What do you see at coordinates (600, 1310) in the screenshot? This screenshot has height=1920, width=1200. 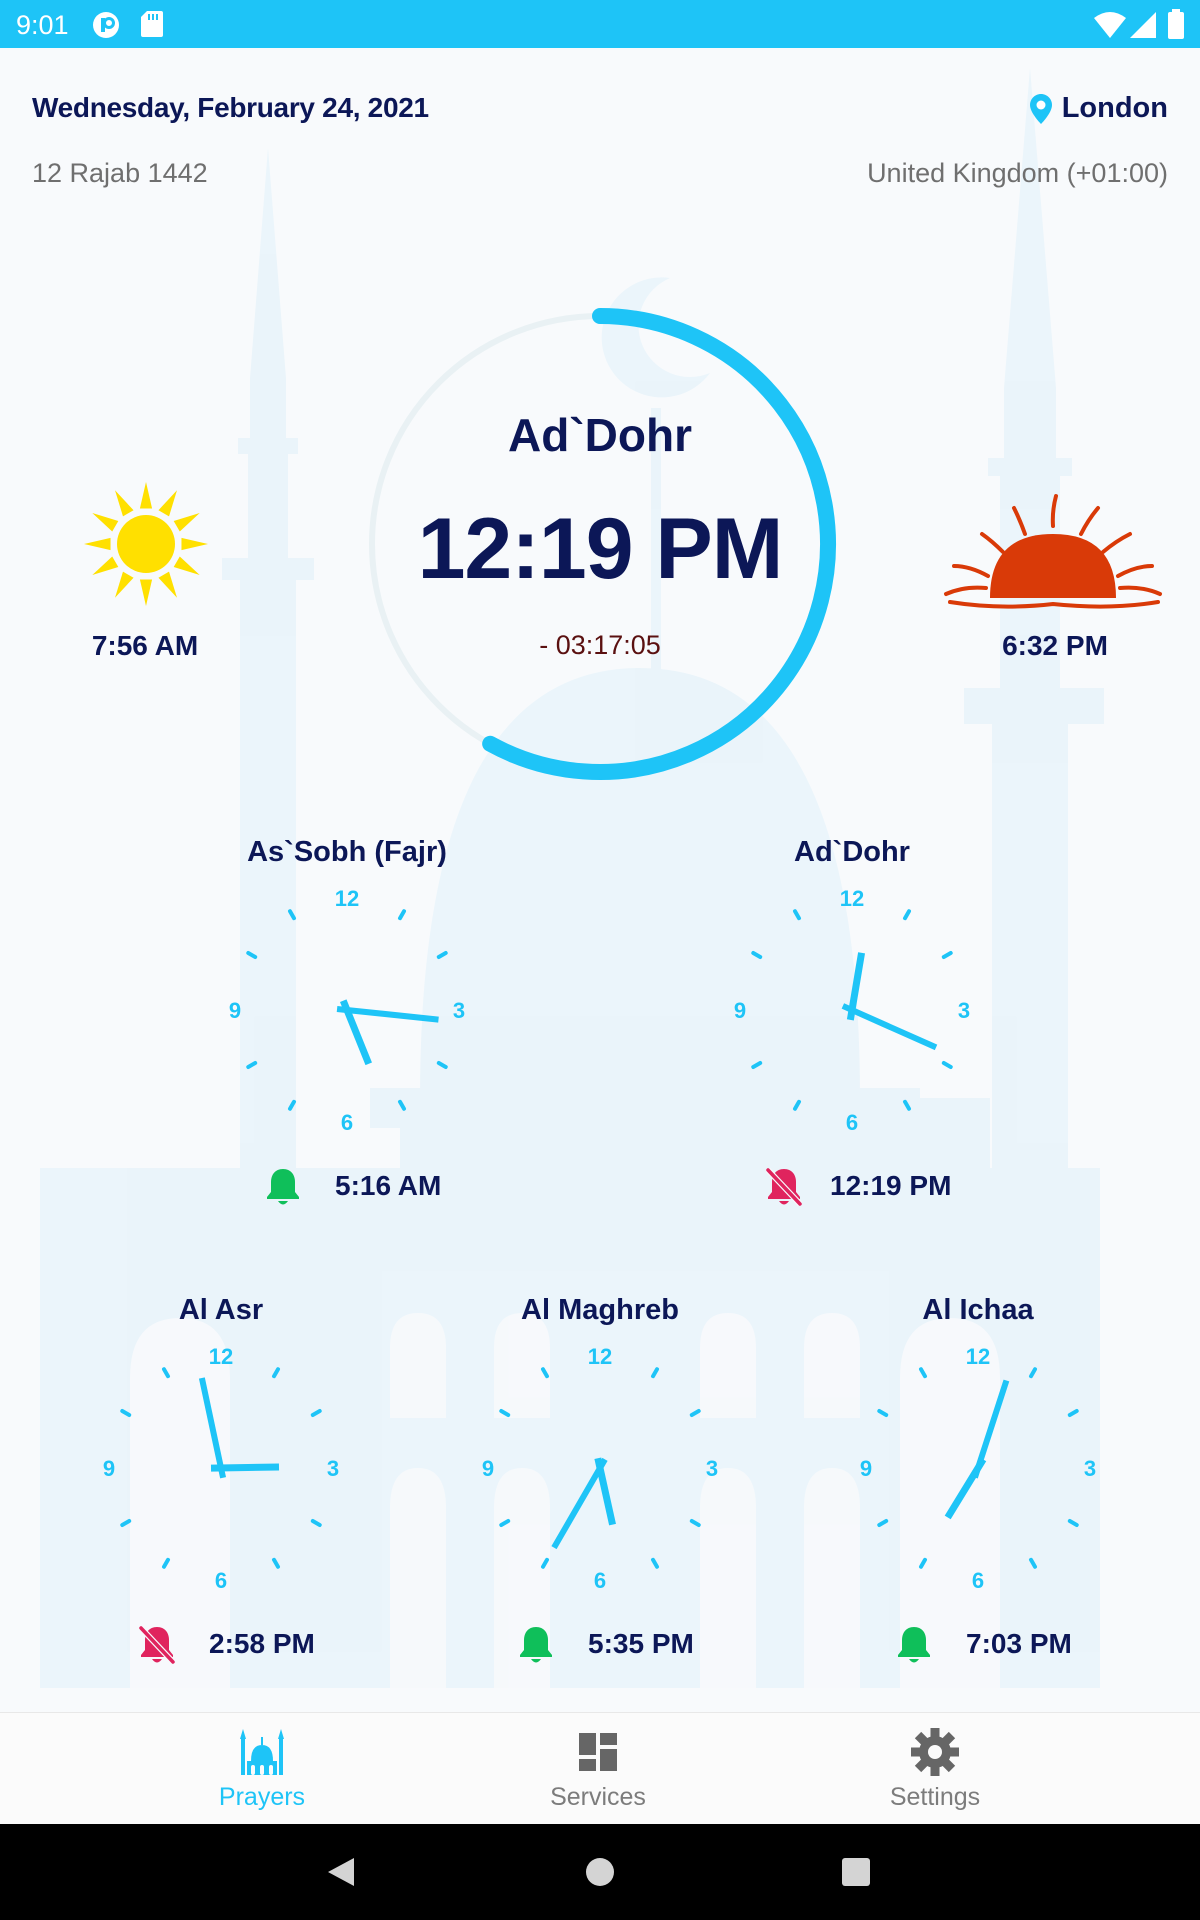 I see `prayer-name: Al Maghreb` at bounding box center [600, 1310].